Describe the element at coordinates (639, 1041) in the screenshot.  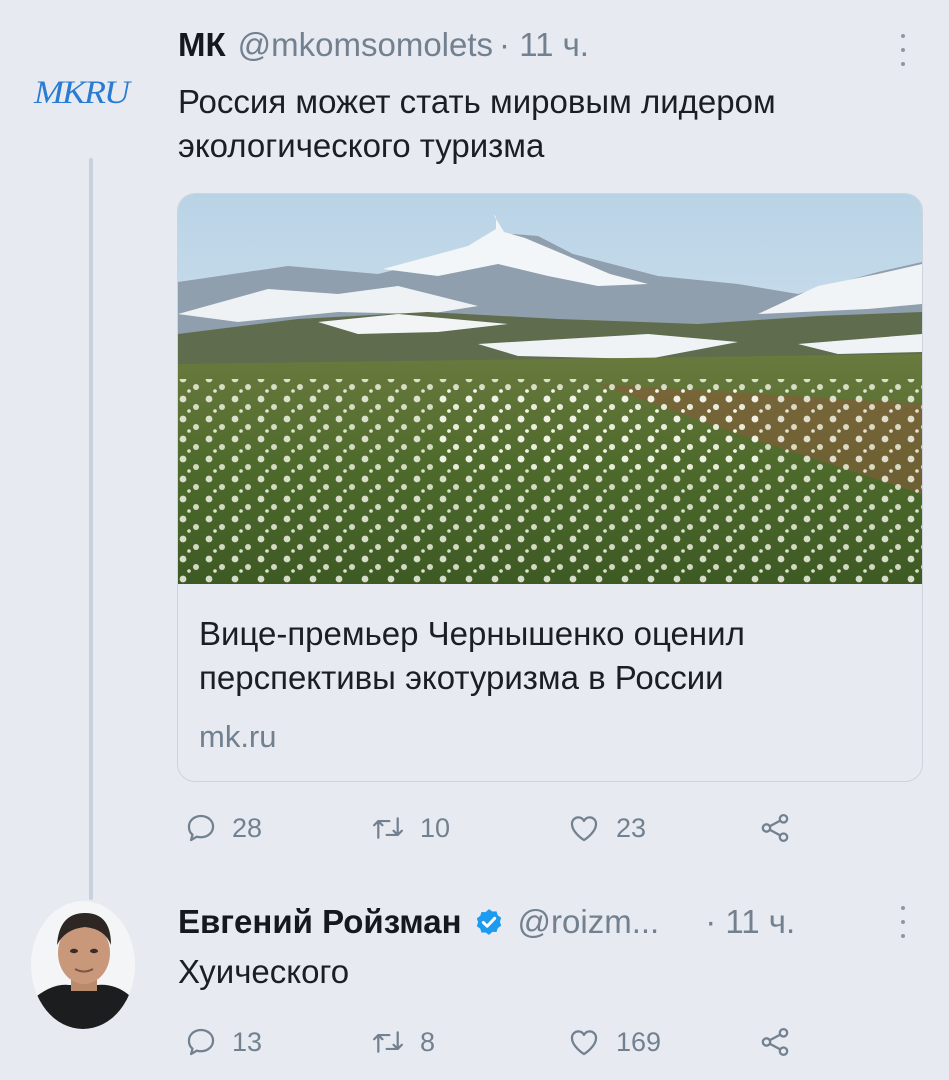
I see `like-count: 169` at that location.